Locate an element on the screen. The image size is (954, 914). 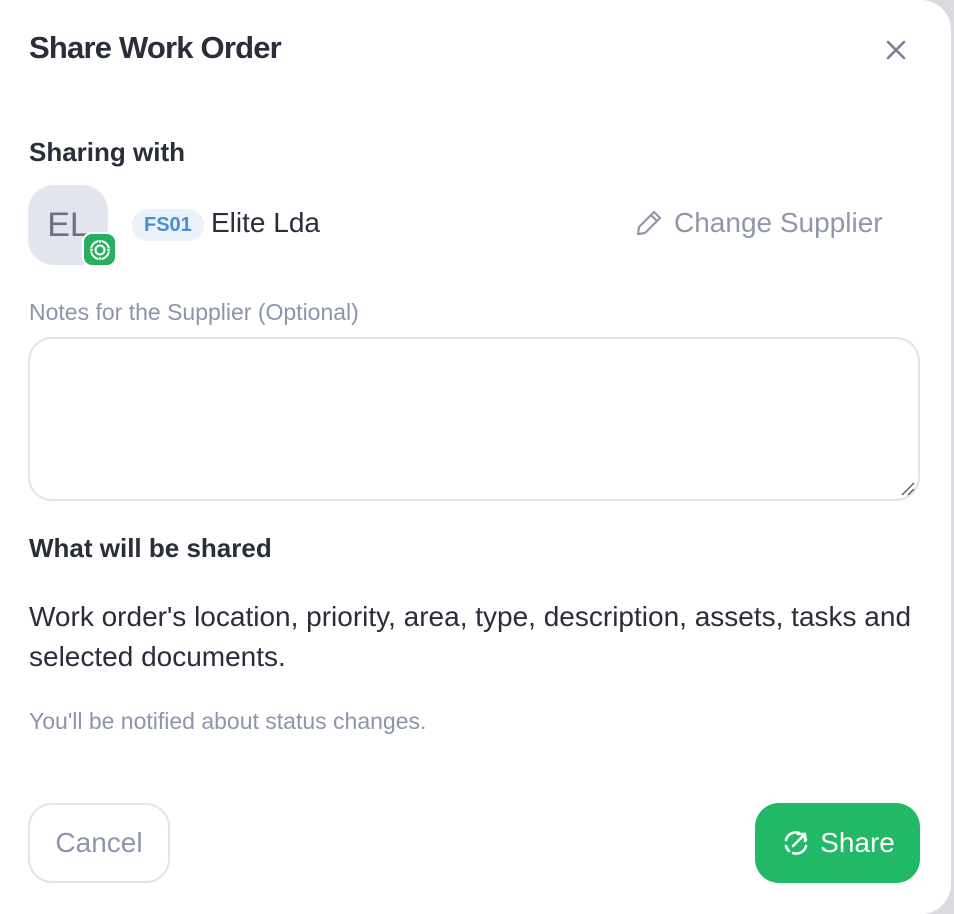
supplier-code-badge: FS01 is located at coordinates (168, 225).